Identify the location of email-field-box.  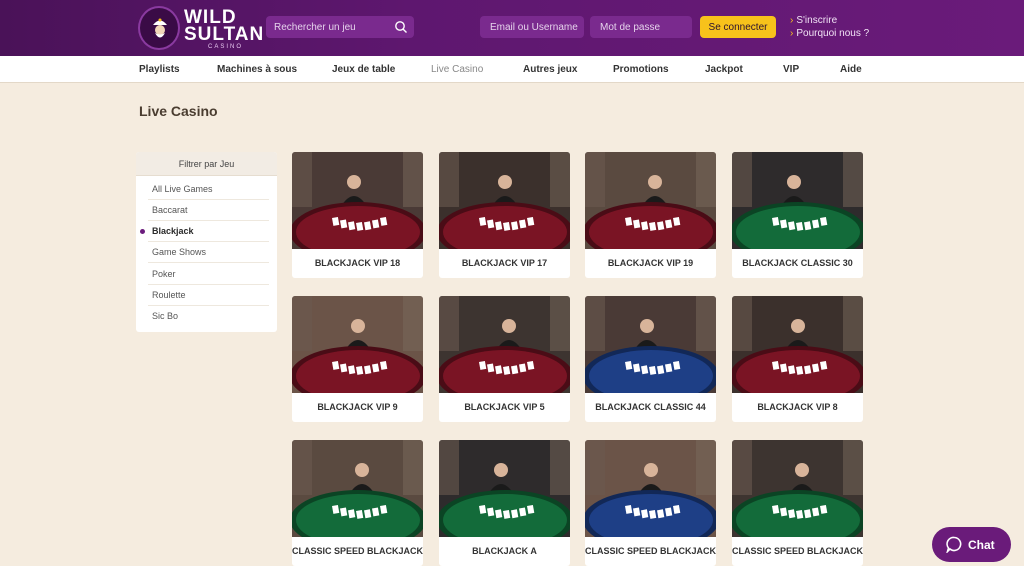
(532, 27).